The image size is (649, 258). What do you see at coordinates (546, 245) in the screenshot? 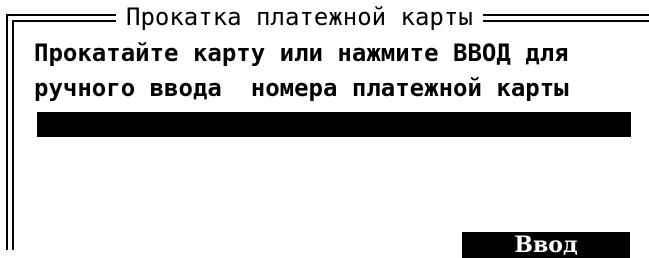
I see `enter-button: Ввод` at bounding box center [546, 245].